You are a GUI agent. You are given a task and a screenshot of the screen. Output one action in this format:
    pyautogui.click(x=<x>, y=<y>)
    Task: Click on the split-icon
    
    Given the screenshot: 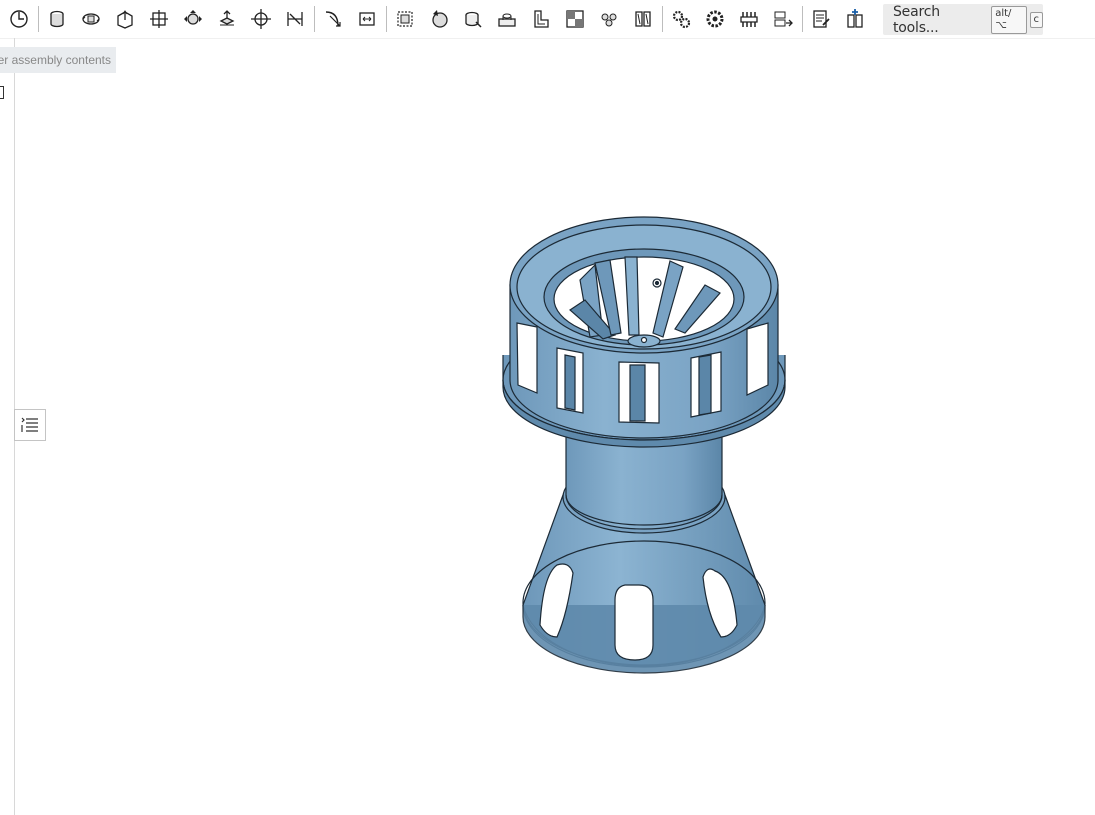 What is the action you would take?
    pyautogui.click(x=575, y=19)
    